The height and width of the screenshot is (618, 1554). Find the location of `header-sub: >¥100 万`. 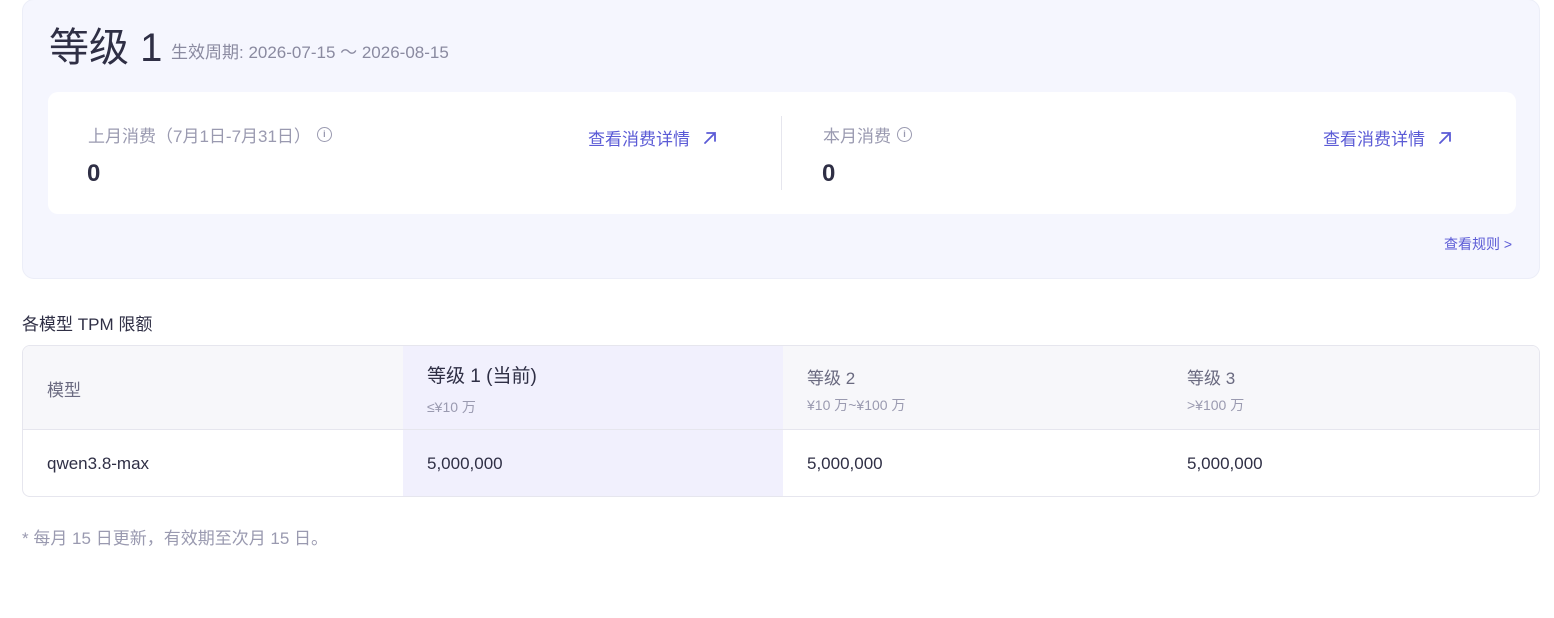

header-sub: >¥100 万 is located at coordinates (1216, 405).